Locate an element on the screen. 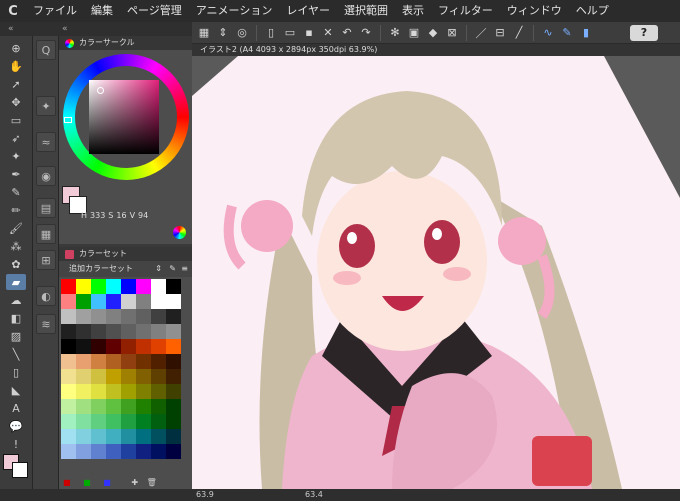 The width and height of the screenshot is (680, 501). fill-icon: ◆ is located at coordinates (433, 33).